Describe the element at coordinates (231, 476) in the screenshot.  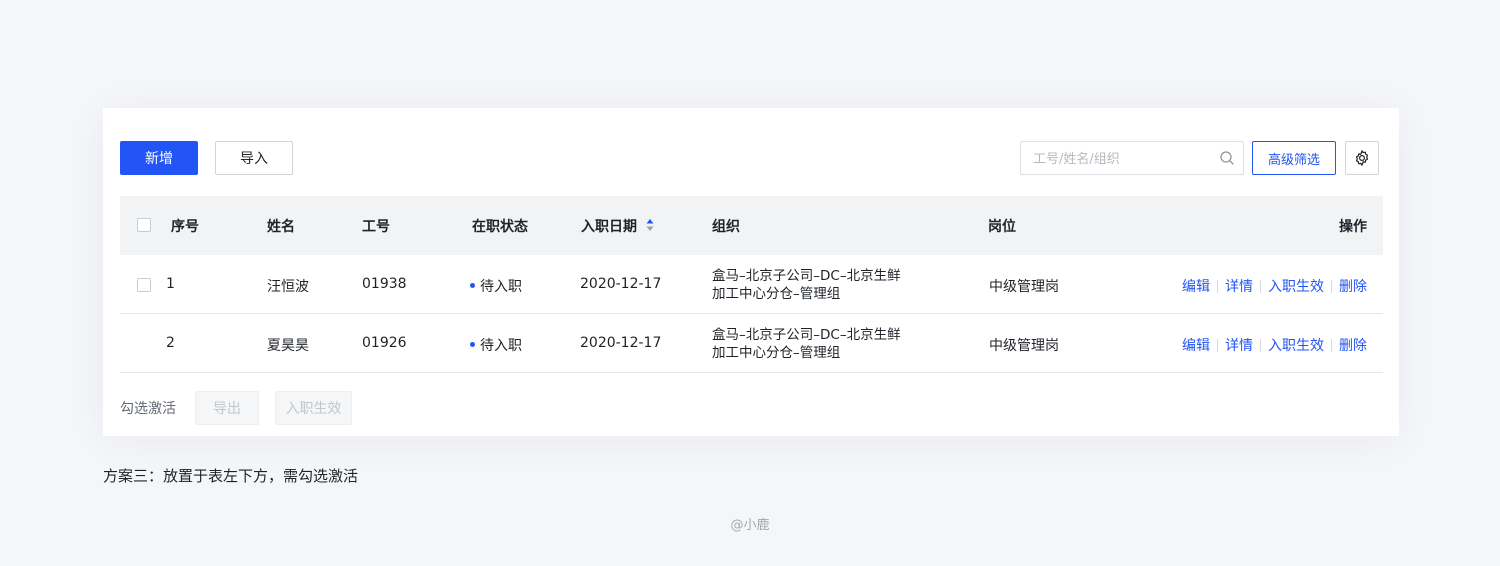
I see `figure-caption: 方案三：放置于表左下方，需勾选激活` at that location.